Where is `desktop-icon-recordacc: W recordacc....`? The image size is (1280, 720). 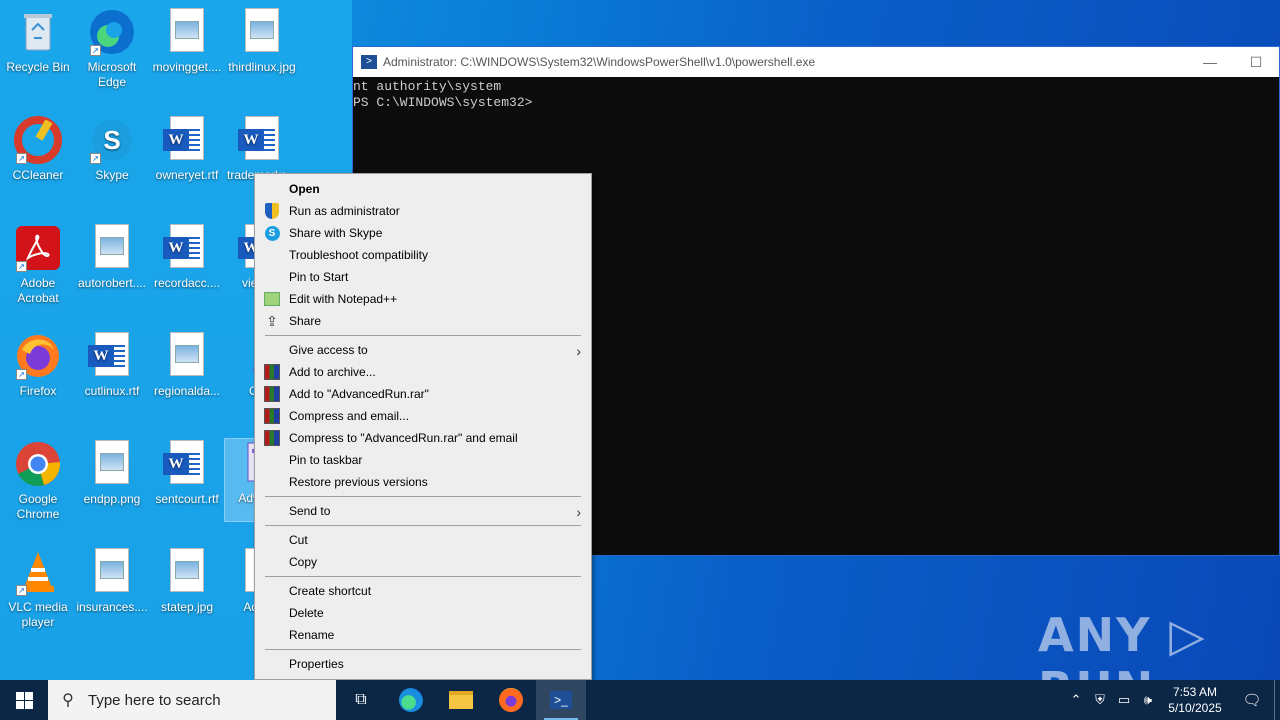 desktop-icon-recordacc: W recordacc.... is located at coordinates (187, 257).